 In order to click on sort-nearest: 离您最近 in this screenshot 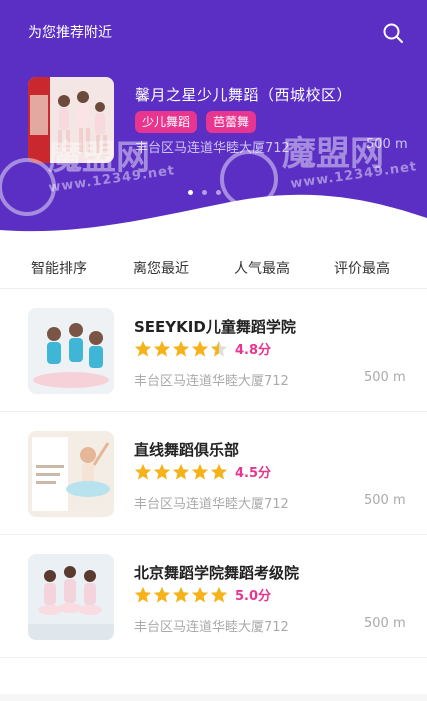, I will do `click(161, 268)`.